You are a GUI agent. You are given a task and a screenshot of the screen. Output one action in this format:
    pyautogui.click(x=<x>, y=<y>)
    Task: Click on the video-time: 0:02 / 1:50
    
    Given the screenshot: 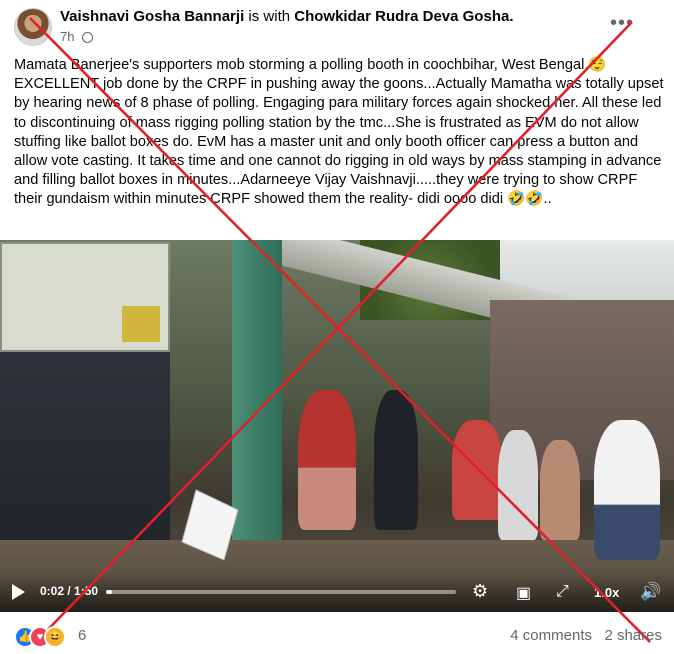 What is the action you would take?
    pyautogui.click(x=69, y=591)
    